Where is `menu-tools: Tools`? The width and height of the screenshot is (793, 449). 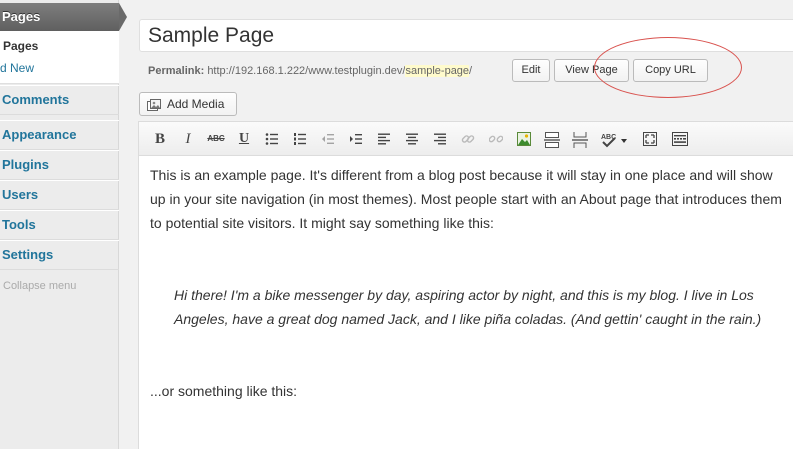
menu-tools: Tools is located at coordinates (59, 225).